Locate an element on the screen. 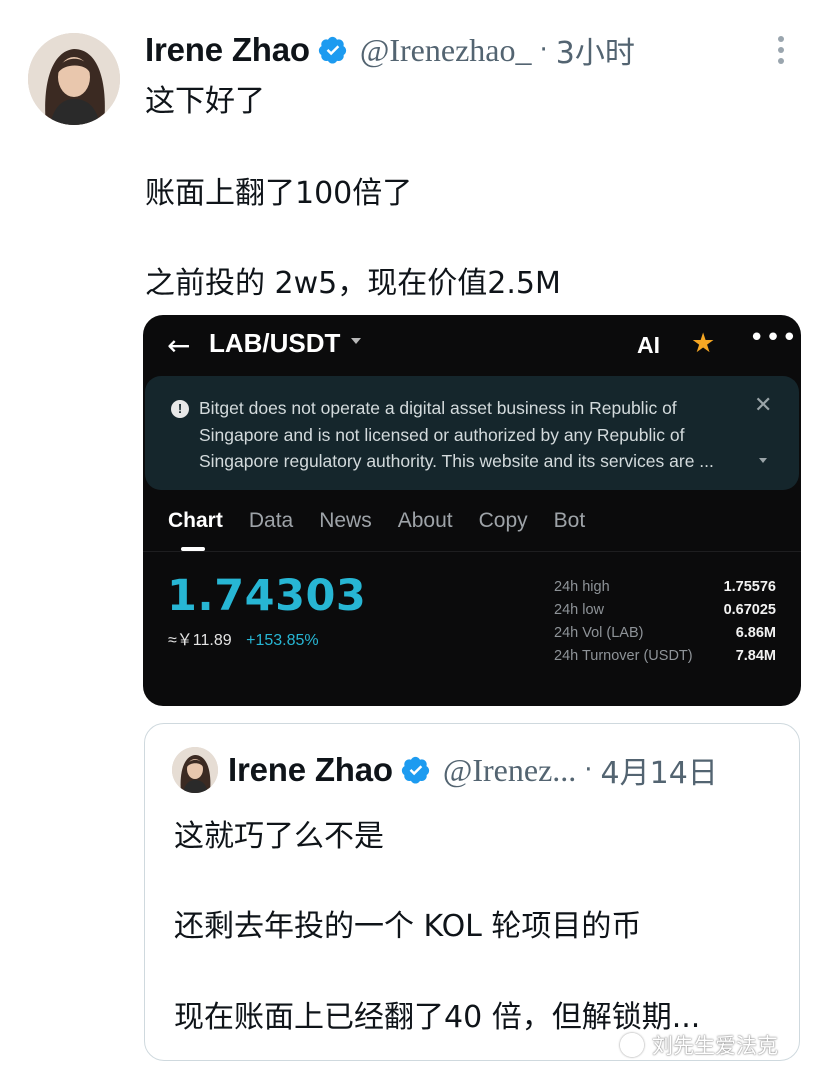 This screenshot has height=1068, width=828. star-icon: ★ is located at coordinates (703, 343).